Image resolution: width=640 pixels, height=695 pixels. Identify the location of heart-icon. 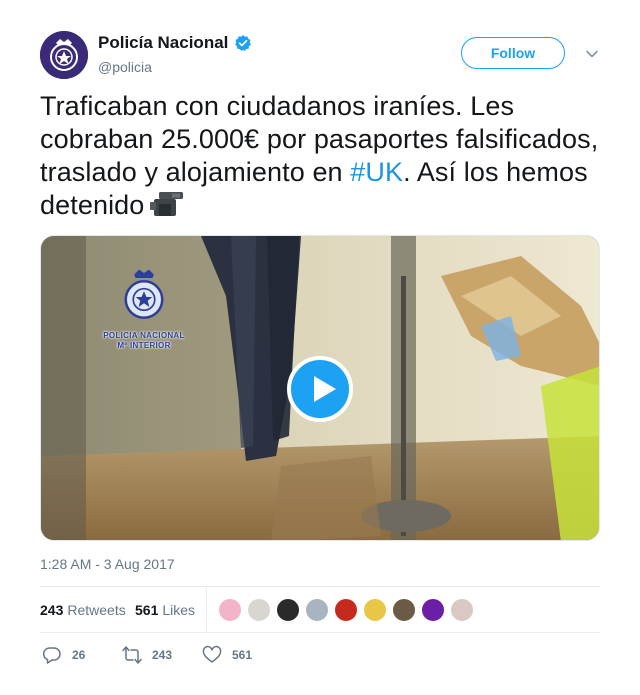
(212, 654).